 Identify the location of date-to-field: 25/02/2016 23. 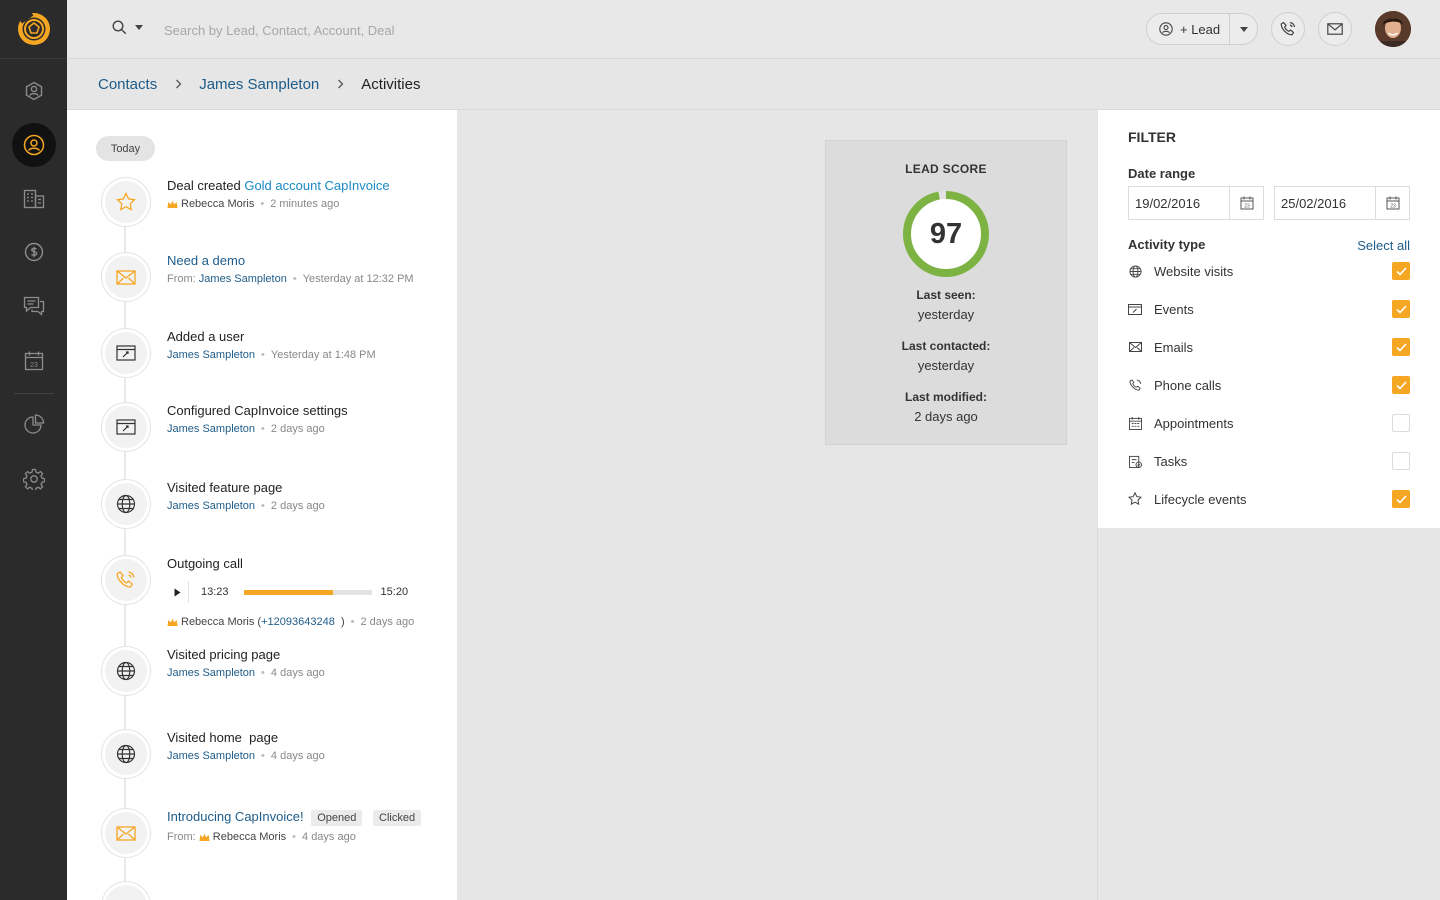
(1342, 203).